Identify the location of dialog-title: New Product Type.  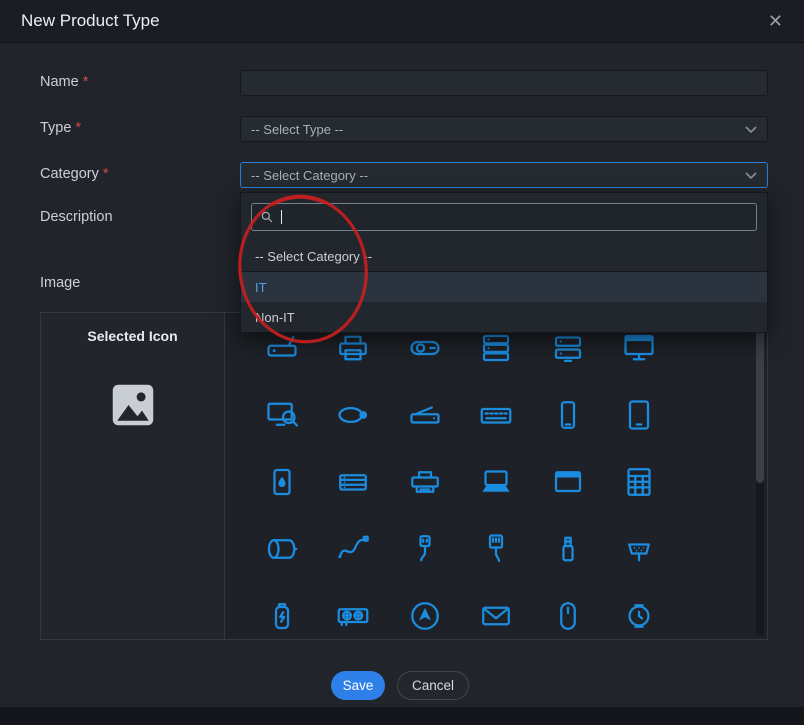
(90, 20).